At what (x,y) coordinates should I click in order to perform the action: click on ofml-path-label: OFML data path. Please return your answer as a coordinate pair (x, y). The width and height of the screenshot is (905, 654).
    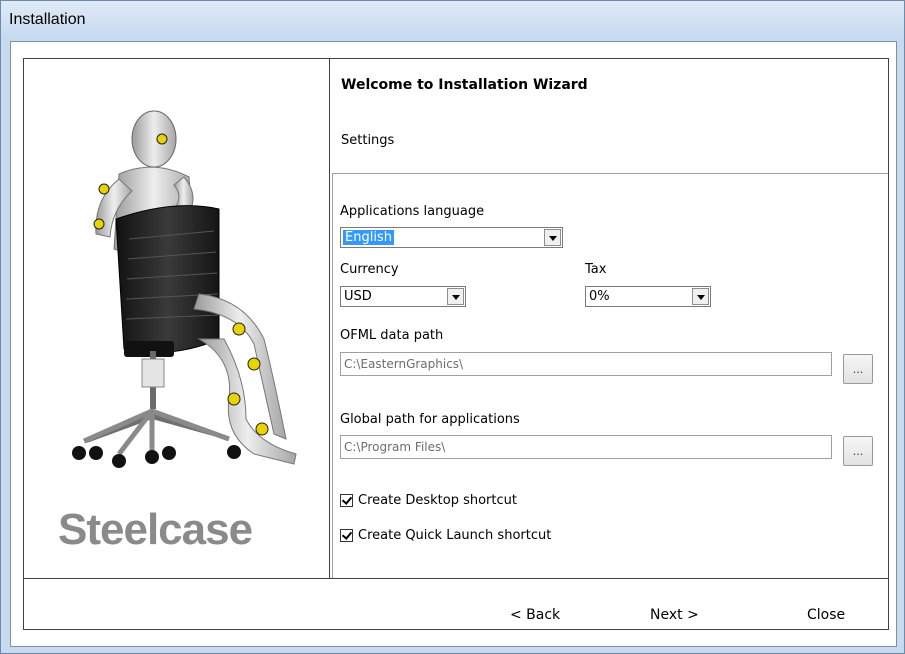
    Looking at the image, I should click on (392, 335).